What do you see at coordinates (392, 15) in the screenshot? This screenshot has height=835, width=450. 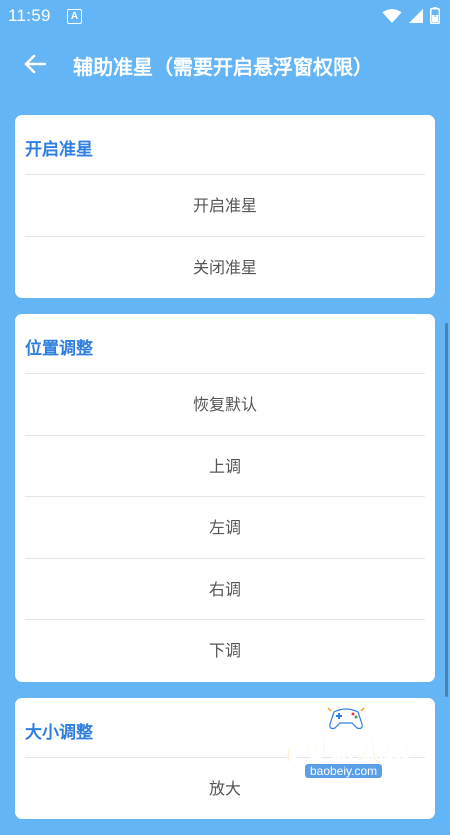 I see `wifi-icon` at bounding box center [392, 15].